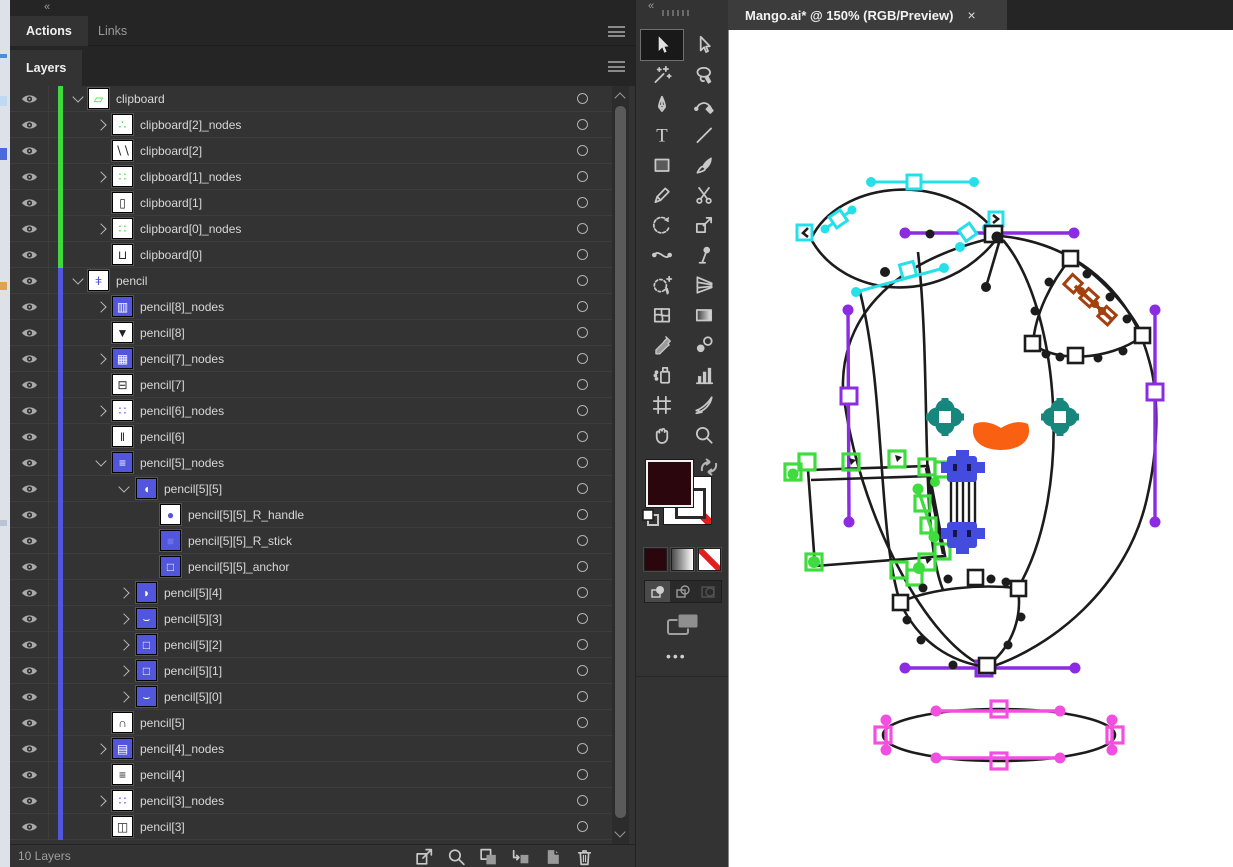 Image resolution: width=1233 pixels, height=867 pixels. What do you see at coordinates (662, 405) in the screenshot?
I see `artboard-tool` at bounding box center [662, 405].